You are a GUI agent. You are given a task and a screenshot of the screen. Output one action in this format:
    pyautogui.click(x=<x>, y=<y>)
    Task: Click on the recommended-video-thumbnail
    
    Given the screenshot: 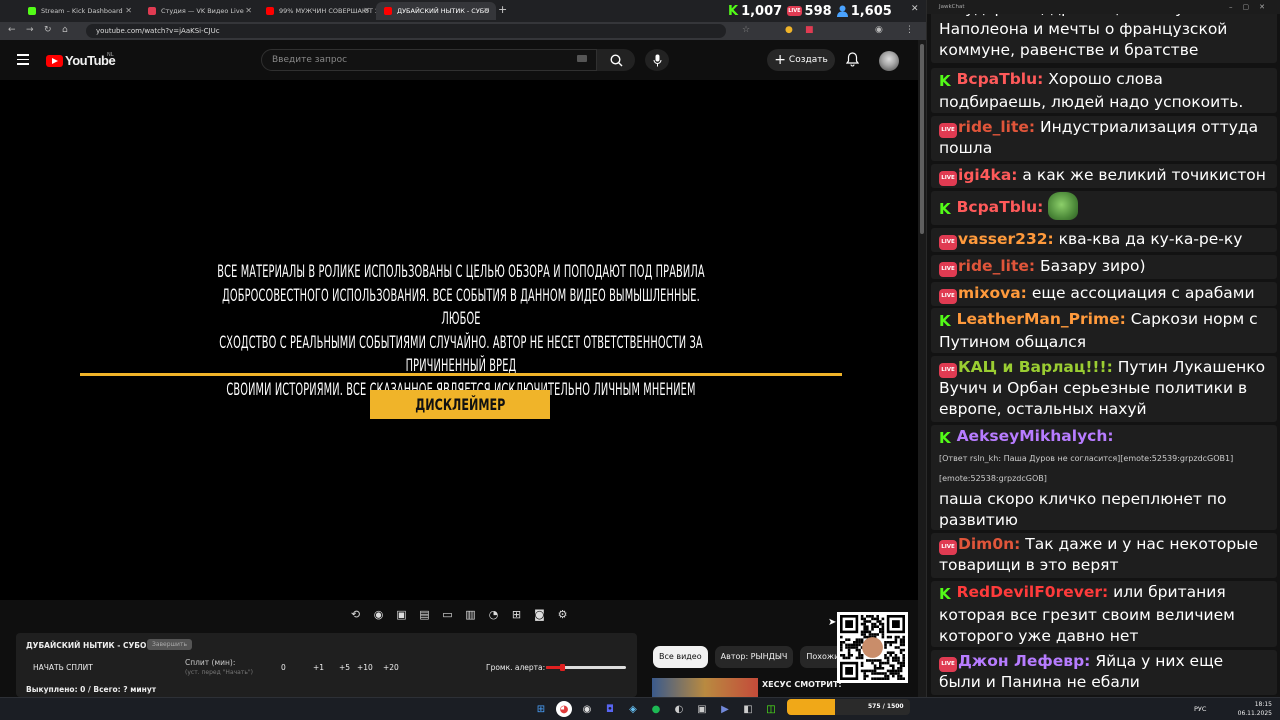 What is the action you would take?
    pyautogui.click(x=705, y=687)
    